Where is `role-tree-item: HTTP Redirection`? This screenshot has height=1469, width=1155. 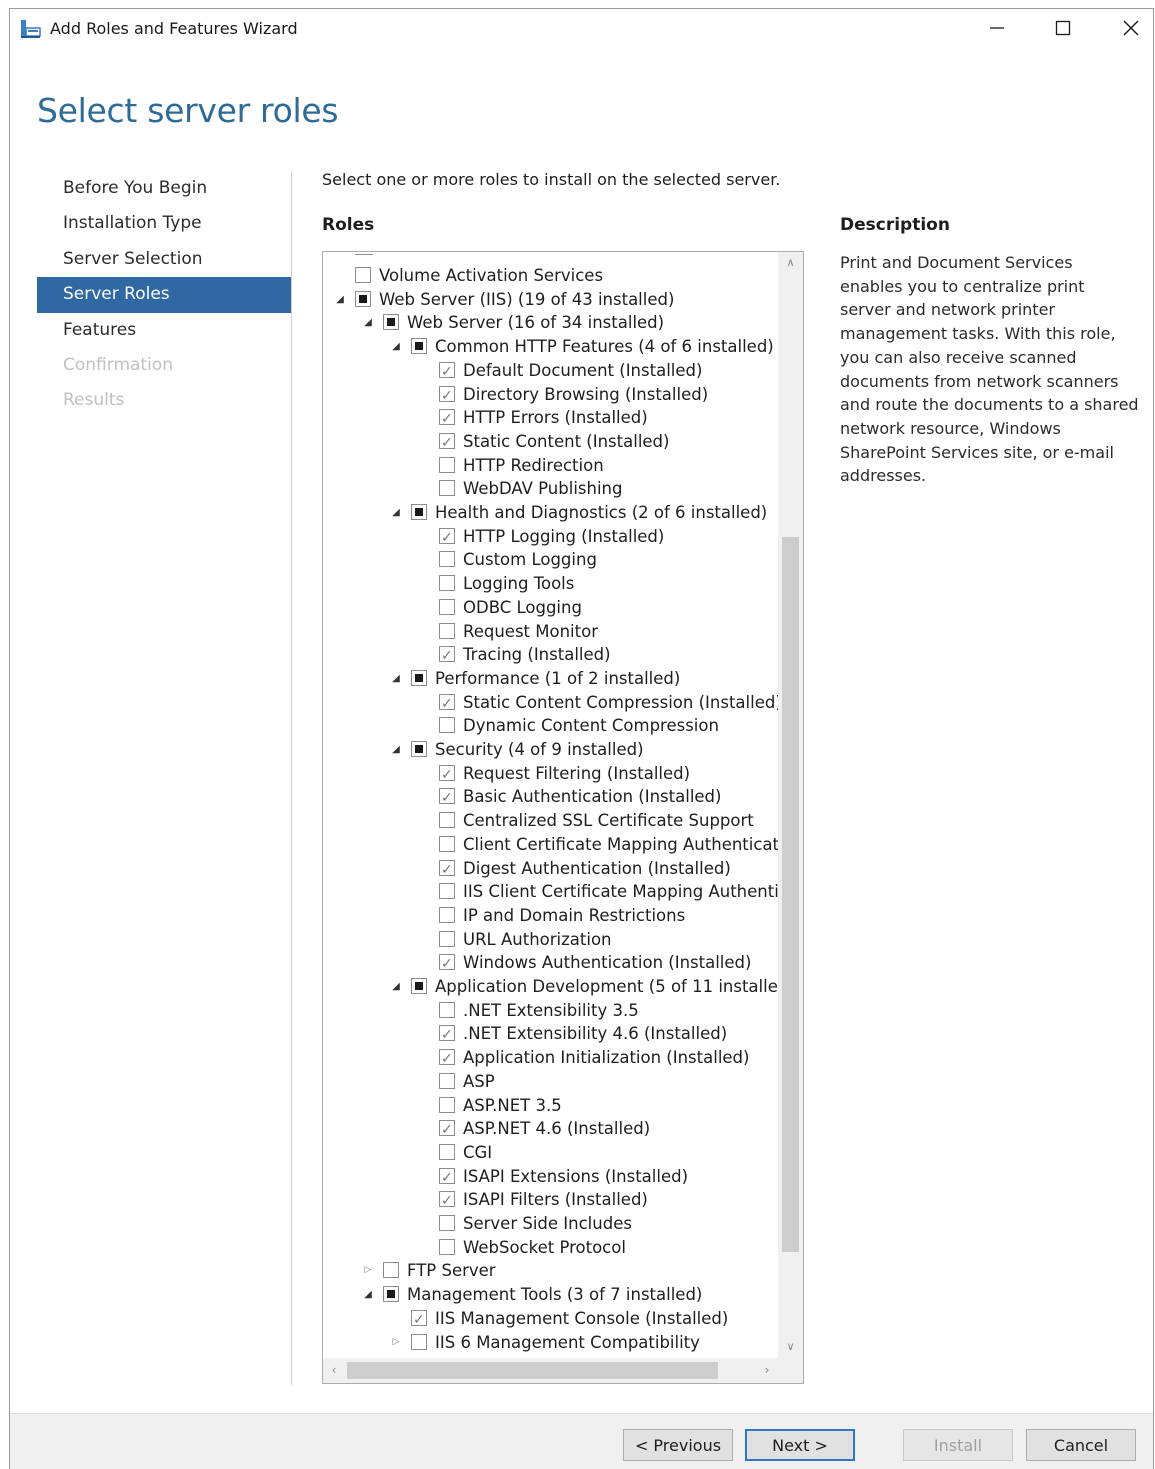
role-tree-item: HTTP Redirection is located at coordinates (550, 466).